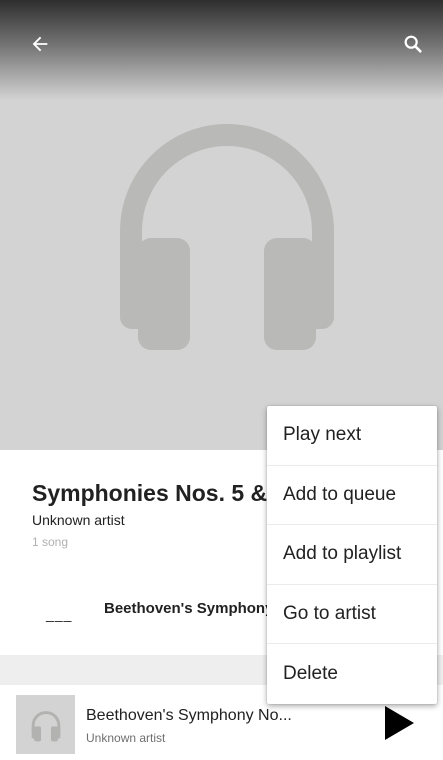 This screenshot has height=760, width=443. I want to click on album-artist: Unknown artist, so click(78, 520).